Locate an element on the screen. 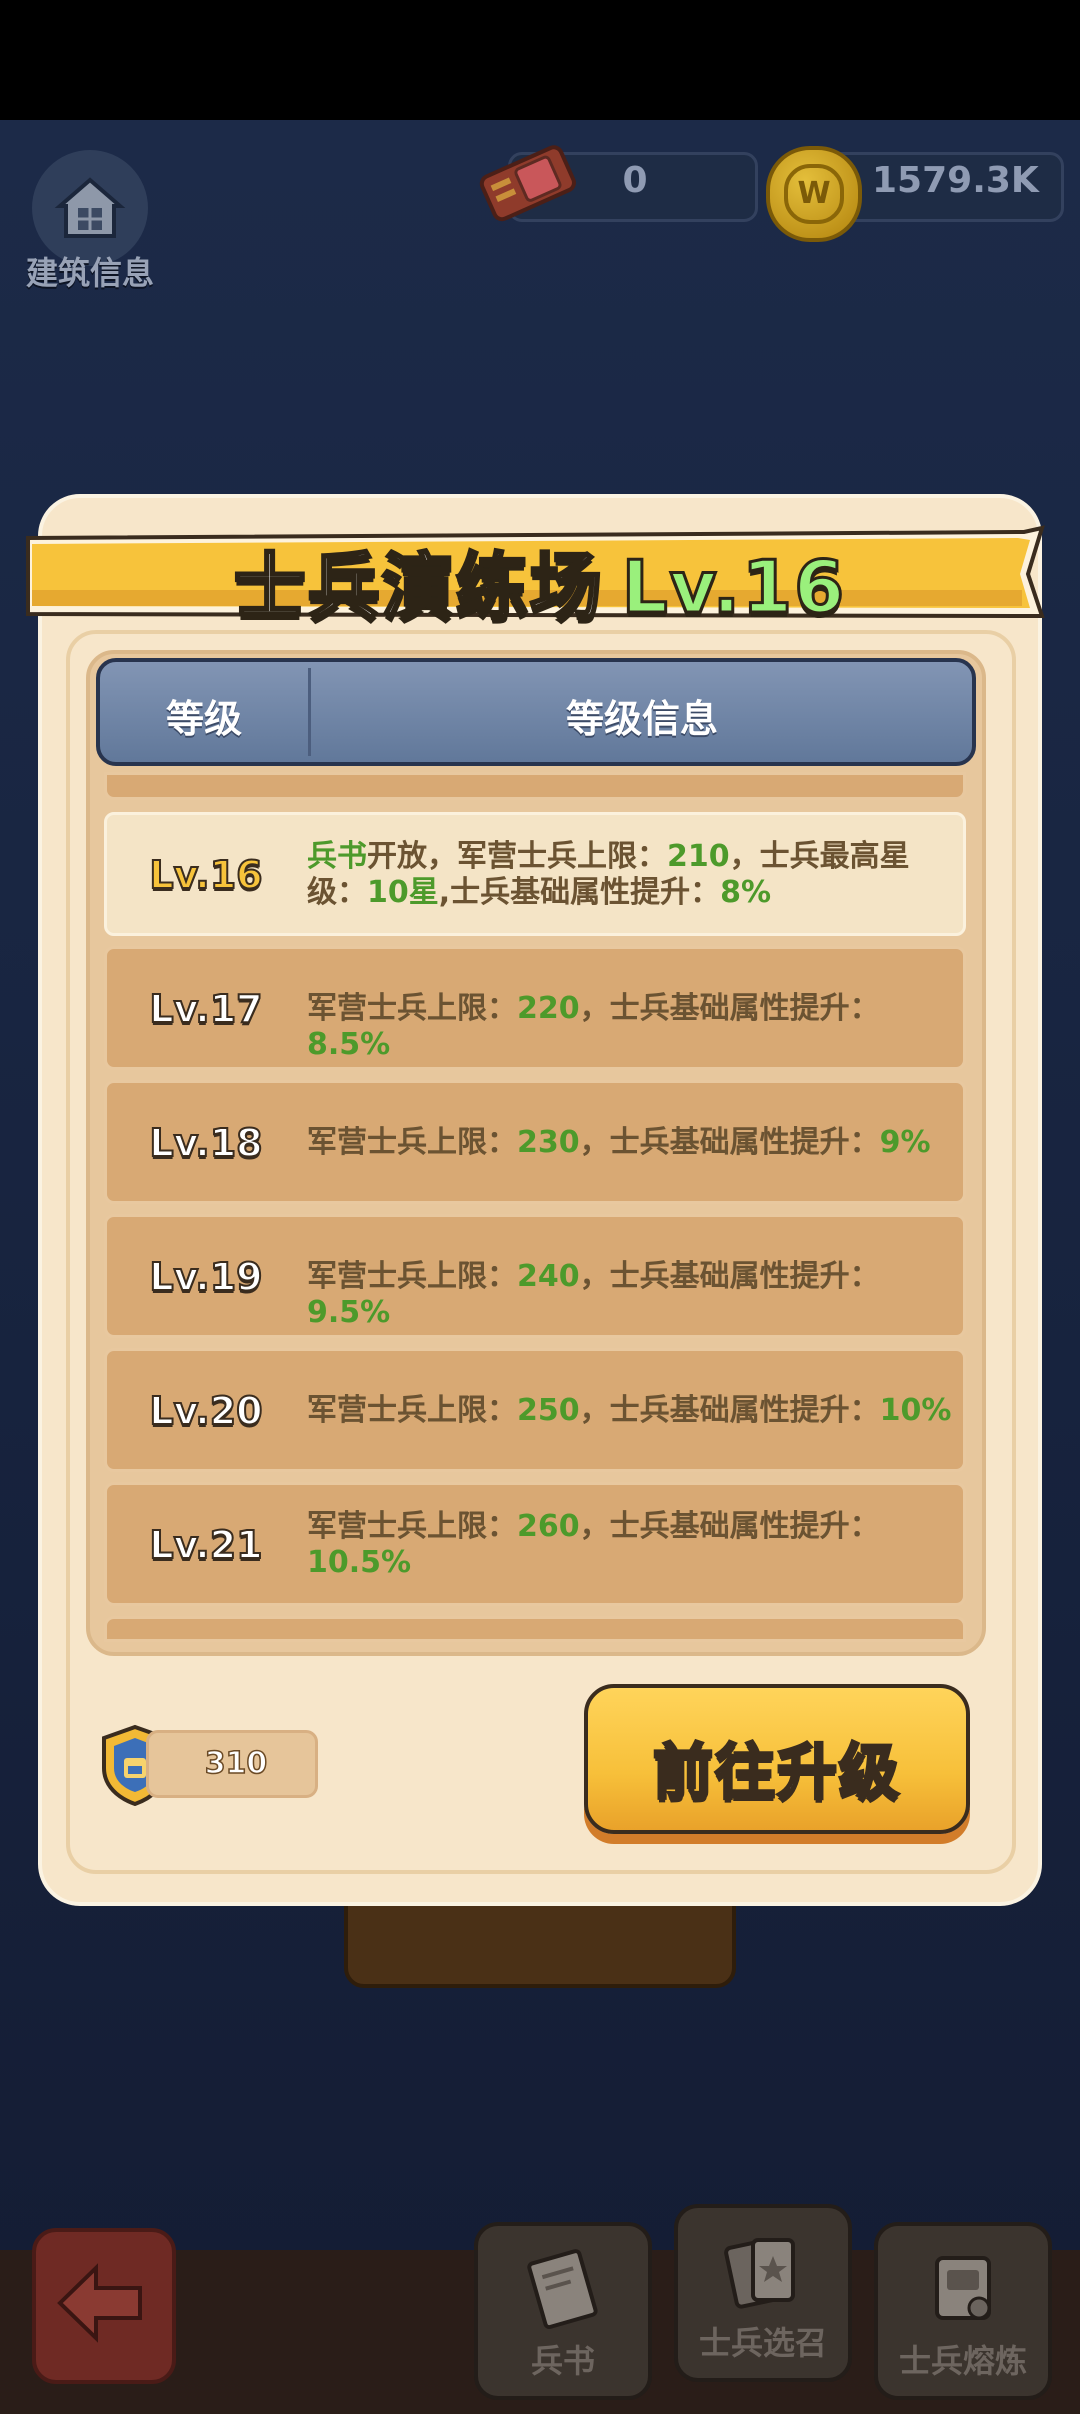 This screenshot has height=2414, width=1080. info-text: 开放，军营士兵上限： is located at coordinates (517, 856).